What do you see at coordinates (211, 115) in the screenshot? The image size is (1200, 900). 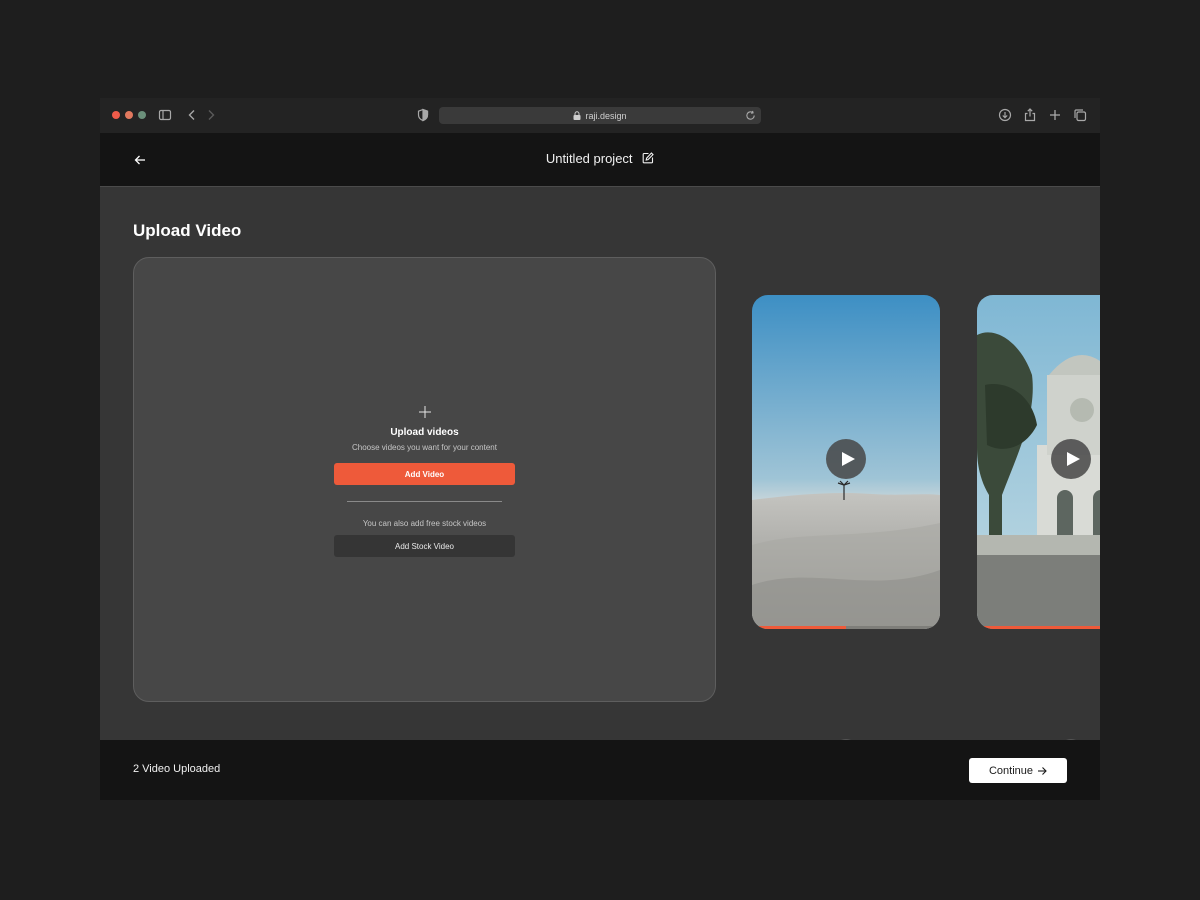 I see `chevron-right-icon` at bounding box center [211, 115].